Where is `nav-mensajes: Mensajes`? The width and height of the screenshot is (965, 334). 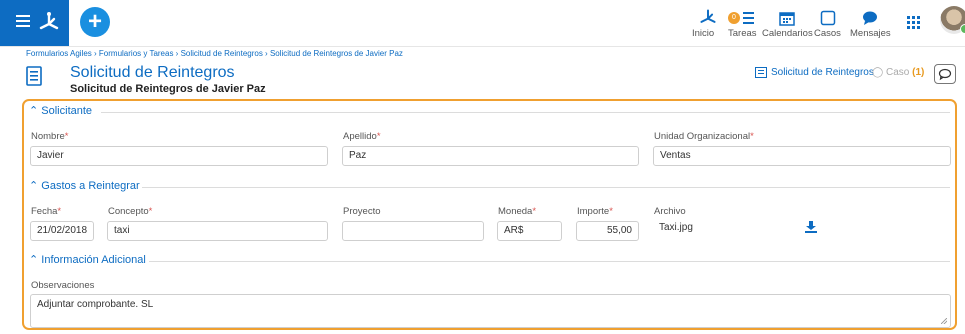 nav-mensajes: Mensajes is located at coordinates (870, 24).